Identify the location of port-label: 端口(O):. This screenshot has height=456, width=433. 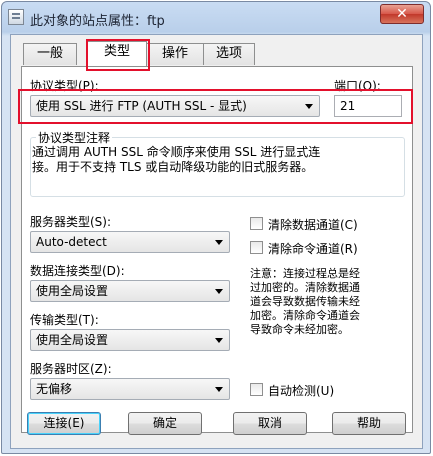
(357, 86).